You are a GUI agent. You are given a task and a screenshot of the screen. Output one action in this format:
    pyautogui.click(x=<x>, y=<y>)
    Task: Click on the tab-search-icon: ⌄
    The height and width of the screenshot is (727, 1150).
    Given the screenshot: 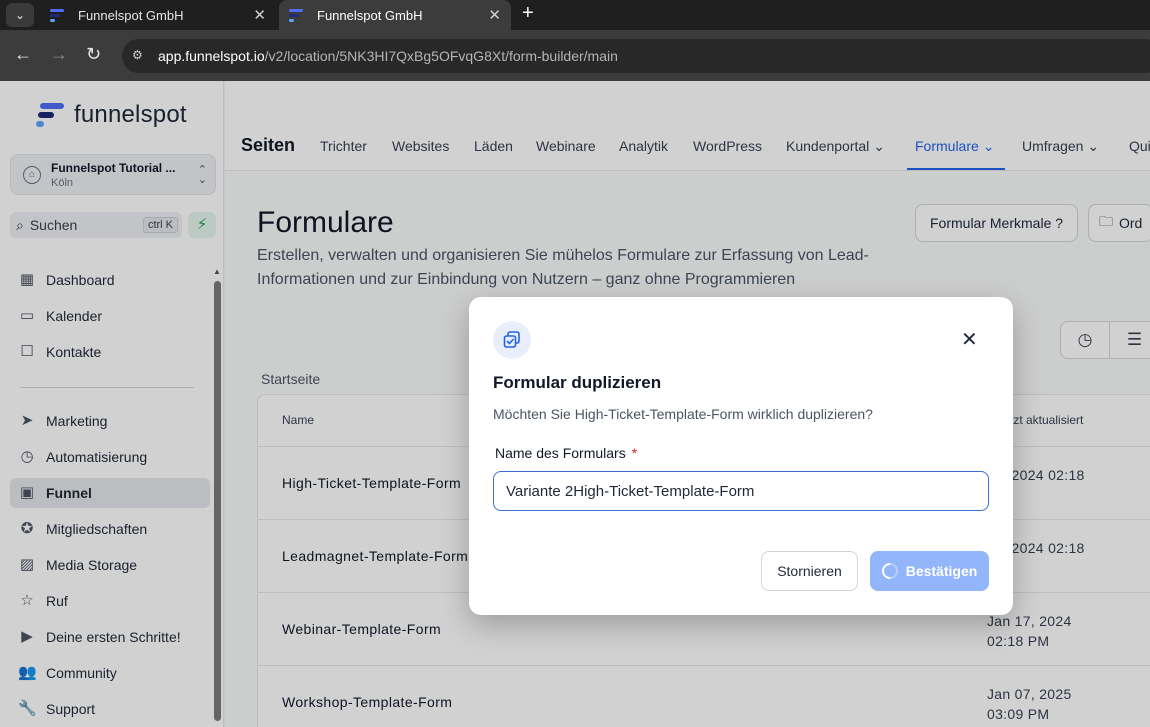 What is the action you would take?
    pyautogui.click(x=20, y=15)
    